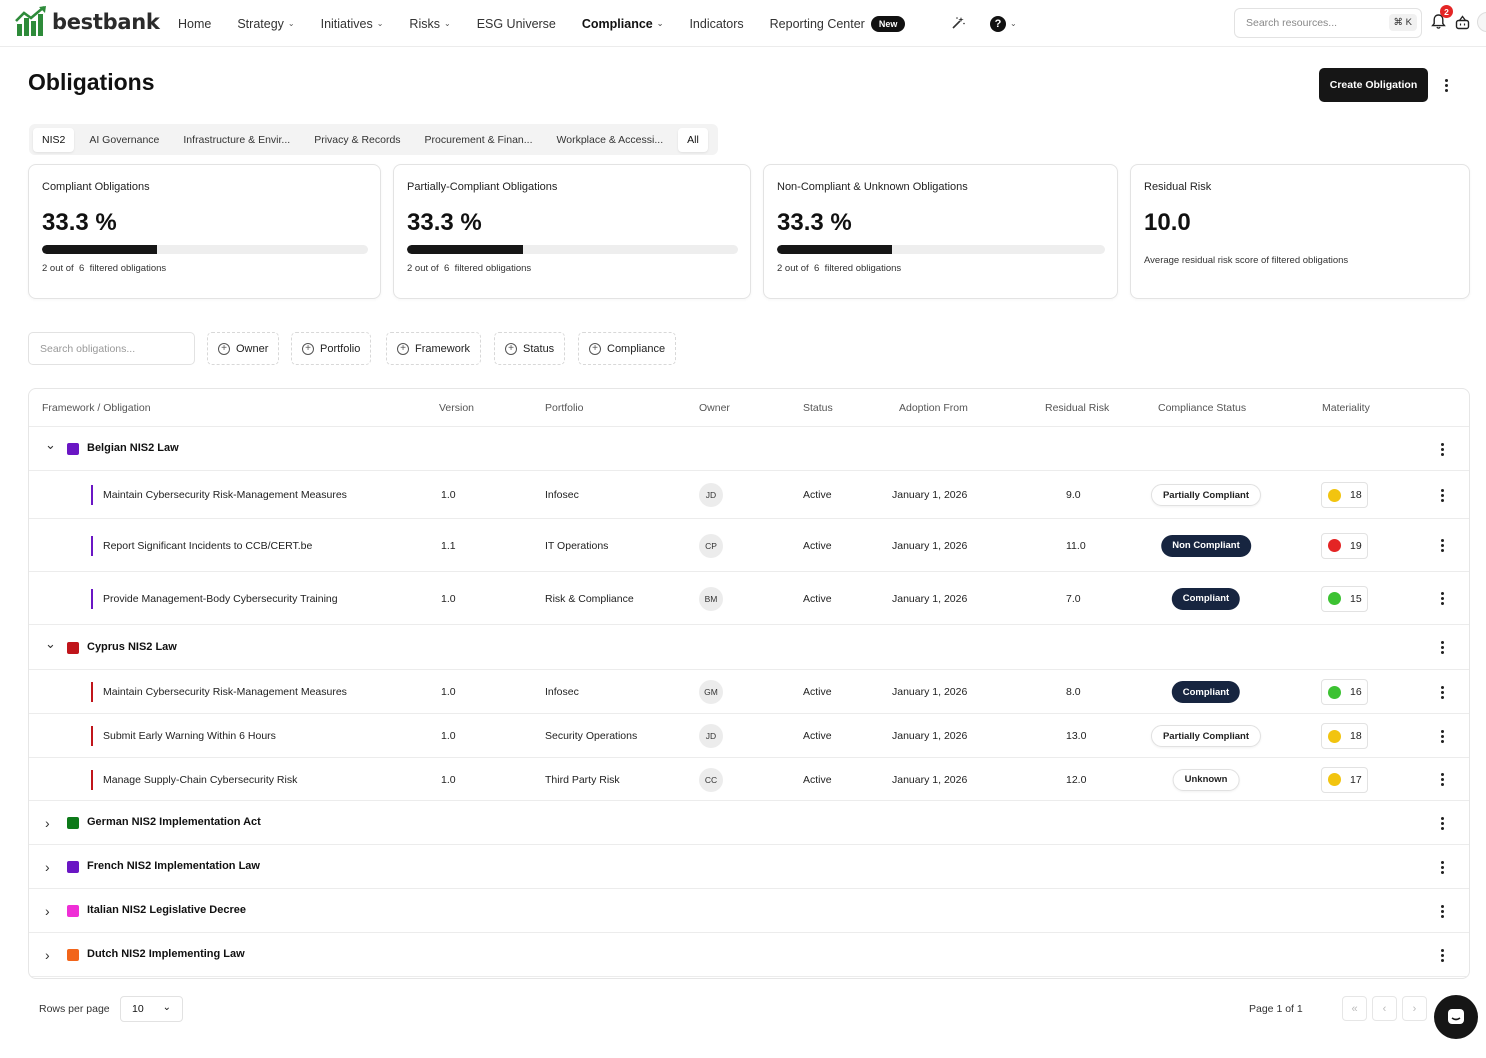 This screenshot has height=1058, width=1486. I want to click on residual-risk: 11.0, so click(1076, 545).